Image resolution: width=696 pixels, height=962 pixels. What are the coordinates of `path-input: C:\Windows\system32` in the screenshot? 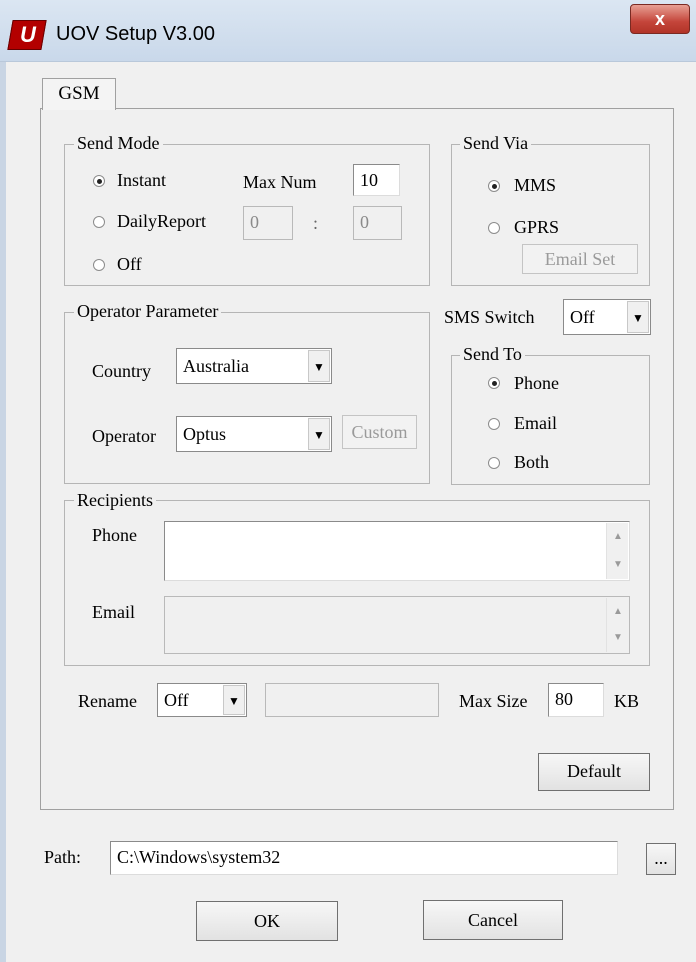 It's located at (364, 858).